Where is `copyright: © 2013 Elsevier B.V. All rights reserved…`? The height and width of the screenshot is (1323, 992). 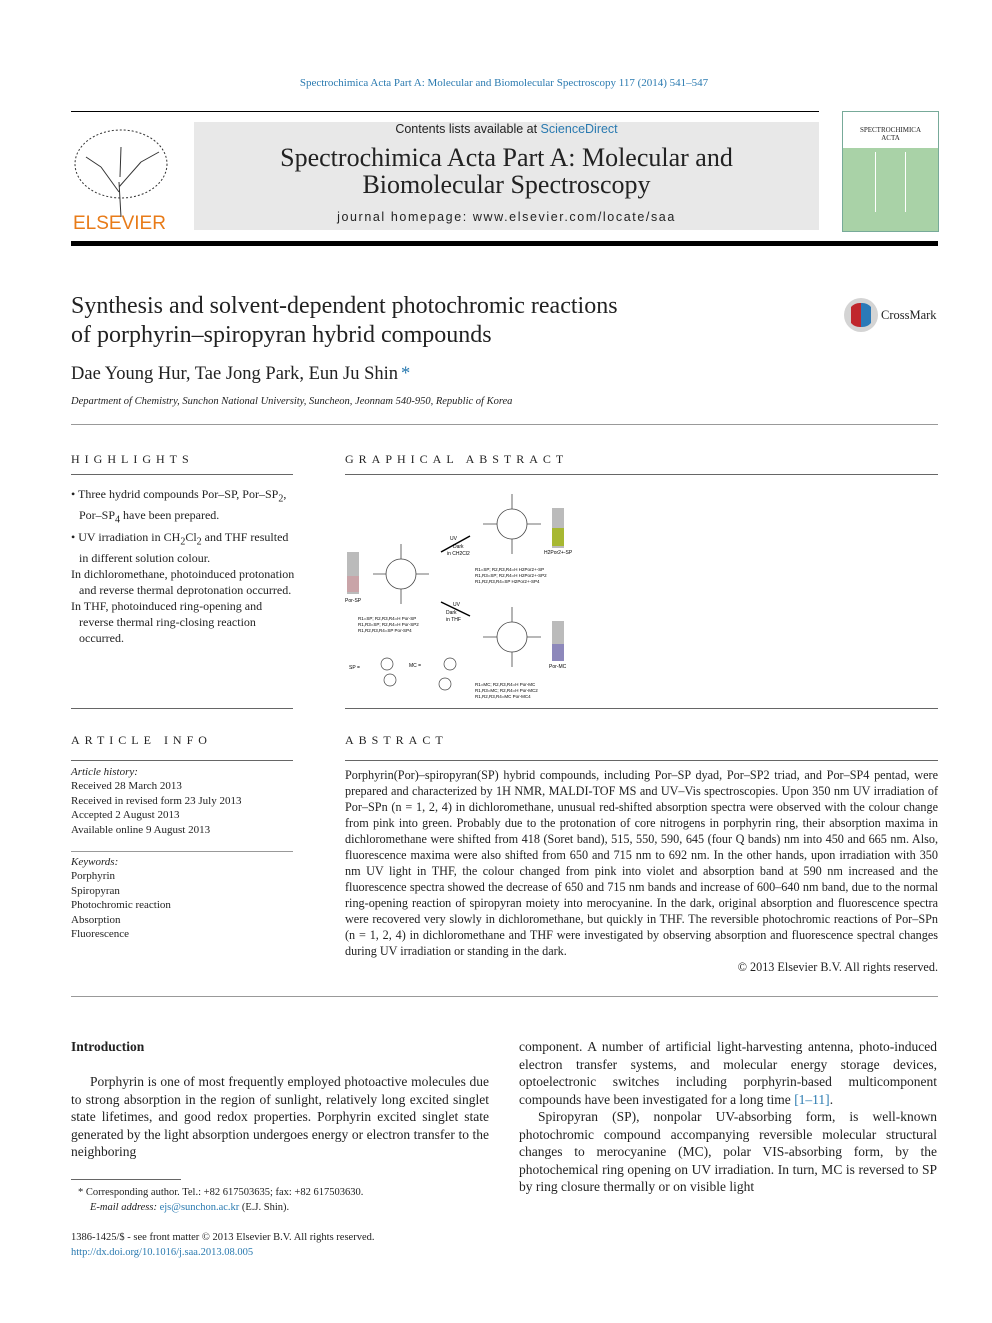 copyright: © 2013 Elsevier B.V. All rights reserved… is located at coordinates (837, 967).